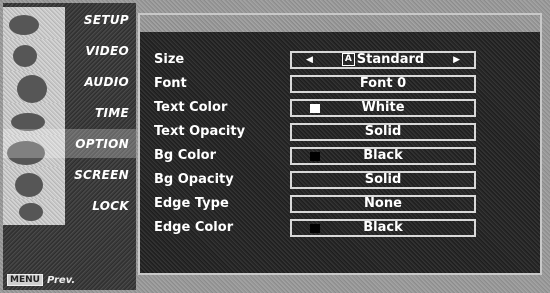  Describe the element at coordinates (106, 19) in the screenshot. I see `sidebar-item-label: SETUP` at that location.